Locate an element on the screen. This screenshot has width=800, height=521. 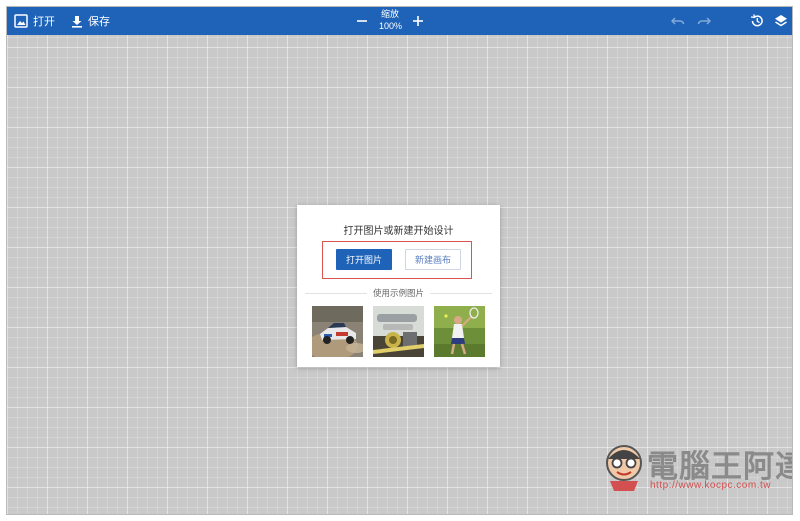
save-button: 保存 is located at coordinates (90, 21).